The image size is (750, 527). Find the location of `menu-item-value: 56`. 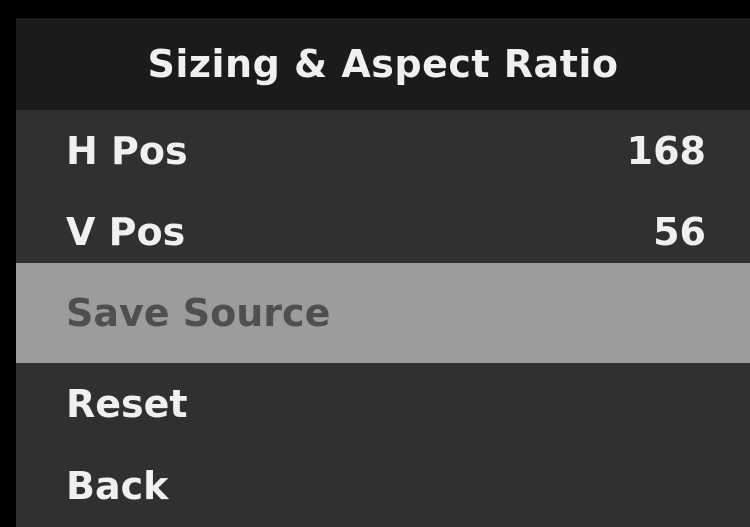

menu-item-value: 56 is located at coordinates (679, 232).